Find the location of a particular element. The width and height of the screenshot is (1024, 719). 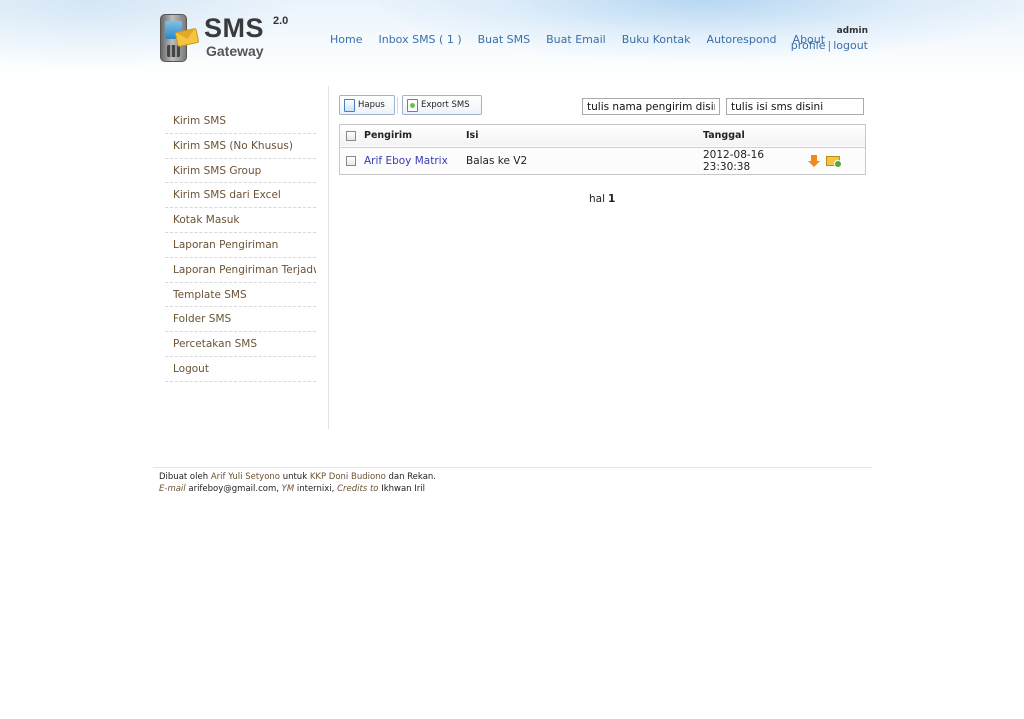

nav-buku-kontak: Buku Kontak is located at coordinates (656, 39).